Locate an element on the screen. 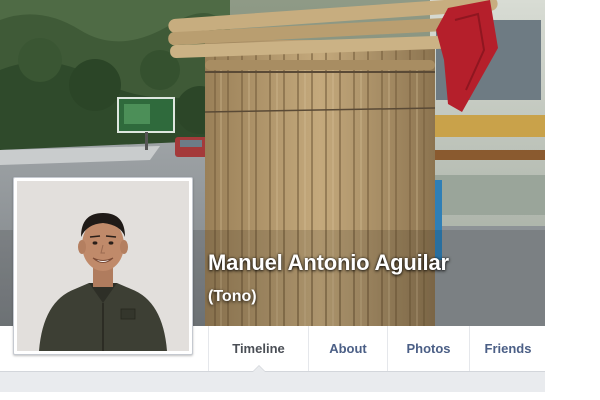 Image resolution: width=600 pixels, height=400 pixels. tab-label: About is located at coordinates (348, 348).